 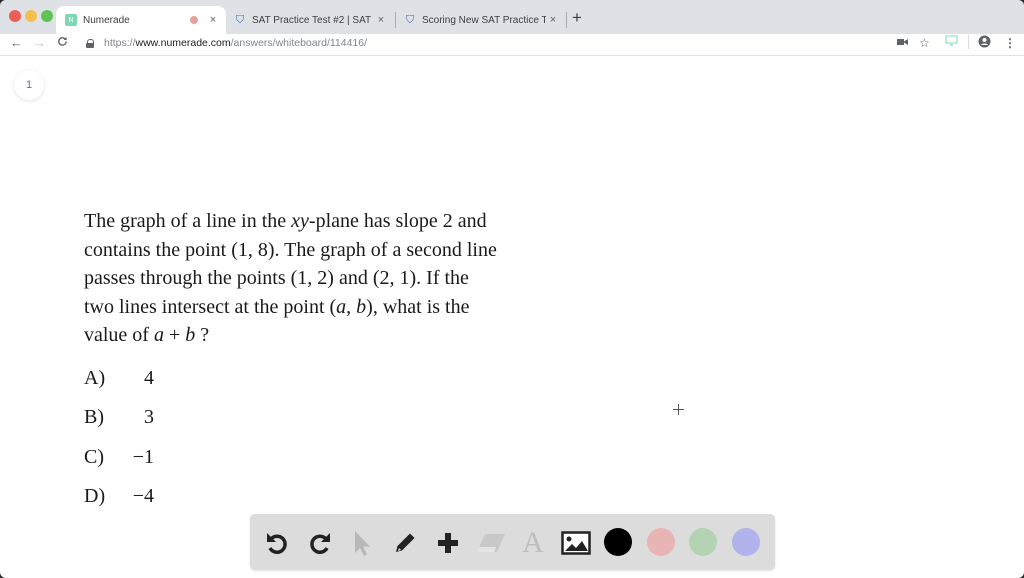 I want to click on color-swatch-black, so click(x=618, y=542).